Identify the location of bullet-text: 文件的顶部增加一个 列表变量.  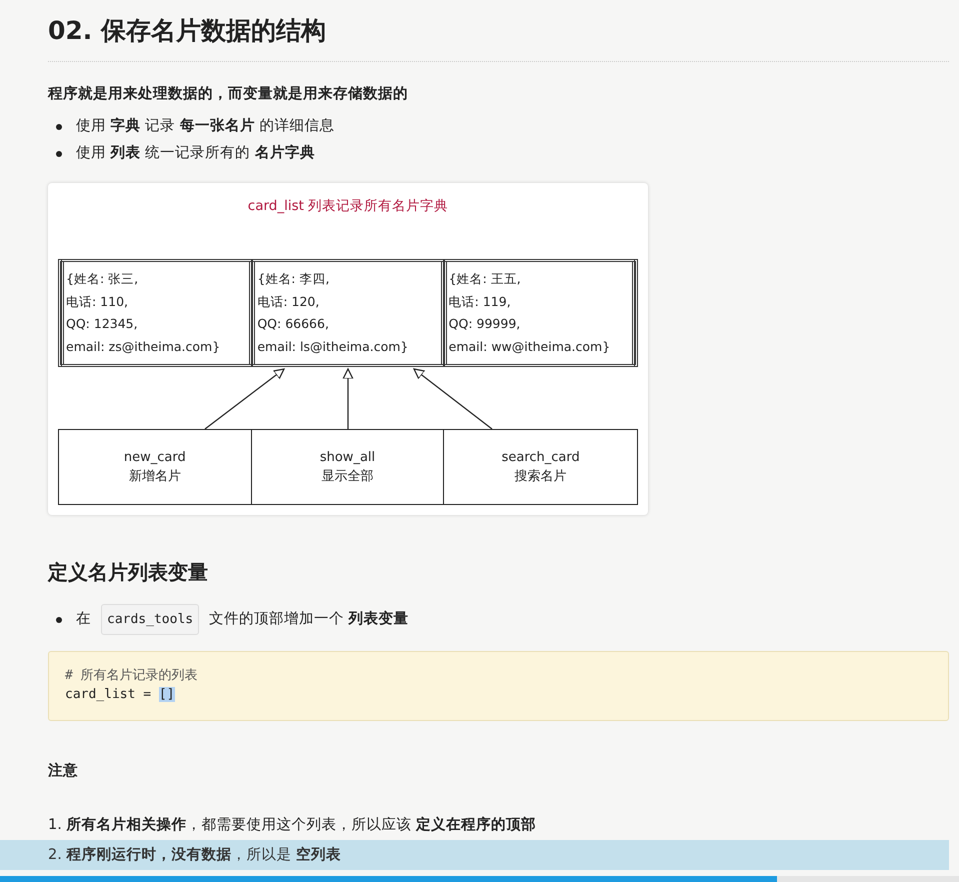
(309, 619).